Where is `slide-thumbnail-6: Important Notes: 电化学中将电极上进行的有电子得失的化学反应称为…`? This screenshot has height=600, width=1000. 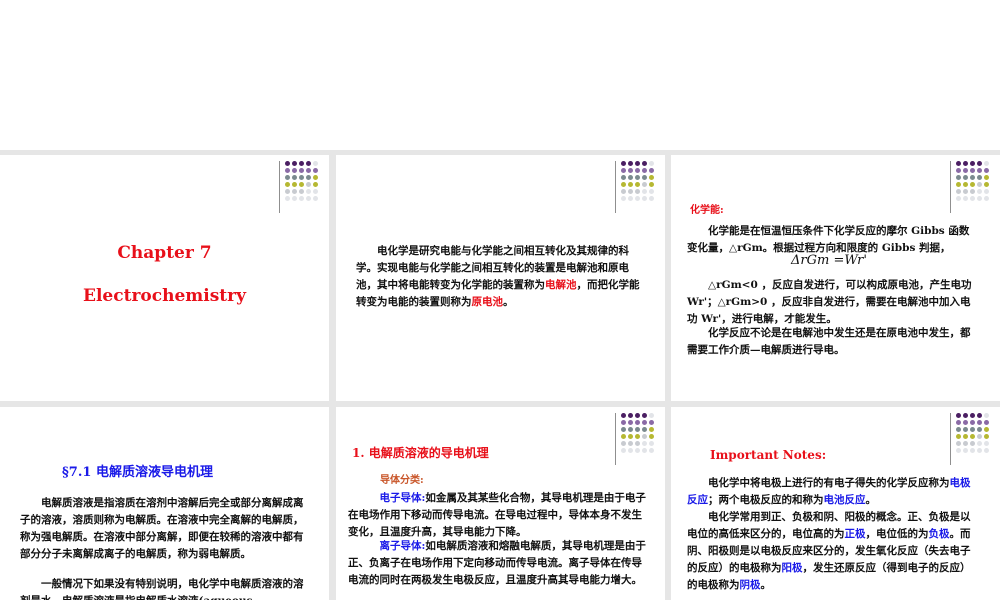
slide-thumbnail-6: Important Notes: 电化学中将电极上进行的有电子得失的化学反应称为… is located at coordinates (835, 503).